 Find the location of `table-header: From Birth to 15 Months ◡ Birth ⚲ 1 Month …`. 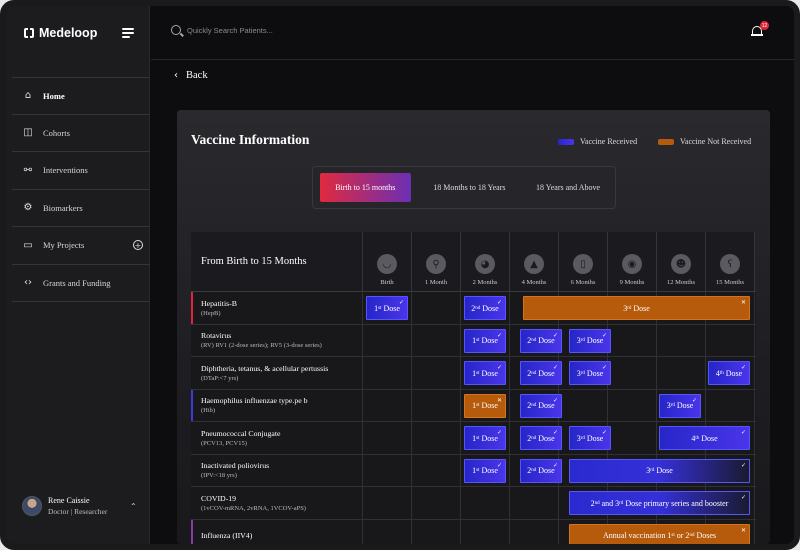

table-header: From Birth to 15 Months ◡ Birth ⚲ 1 Month … is located at coordinates (473, 262).